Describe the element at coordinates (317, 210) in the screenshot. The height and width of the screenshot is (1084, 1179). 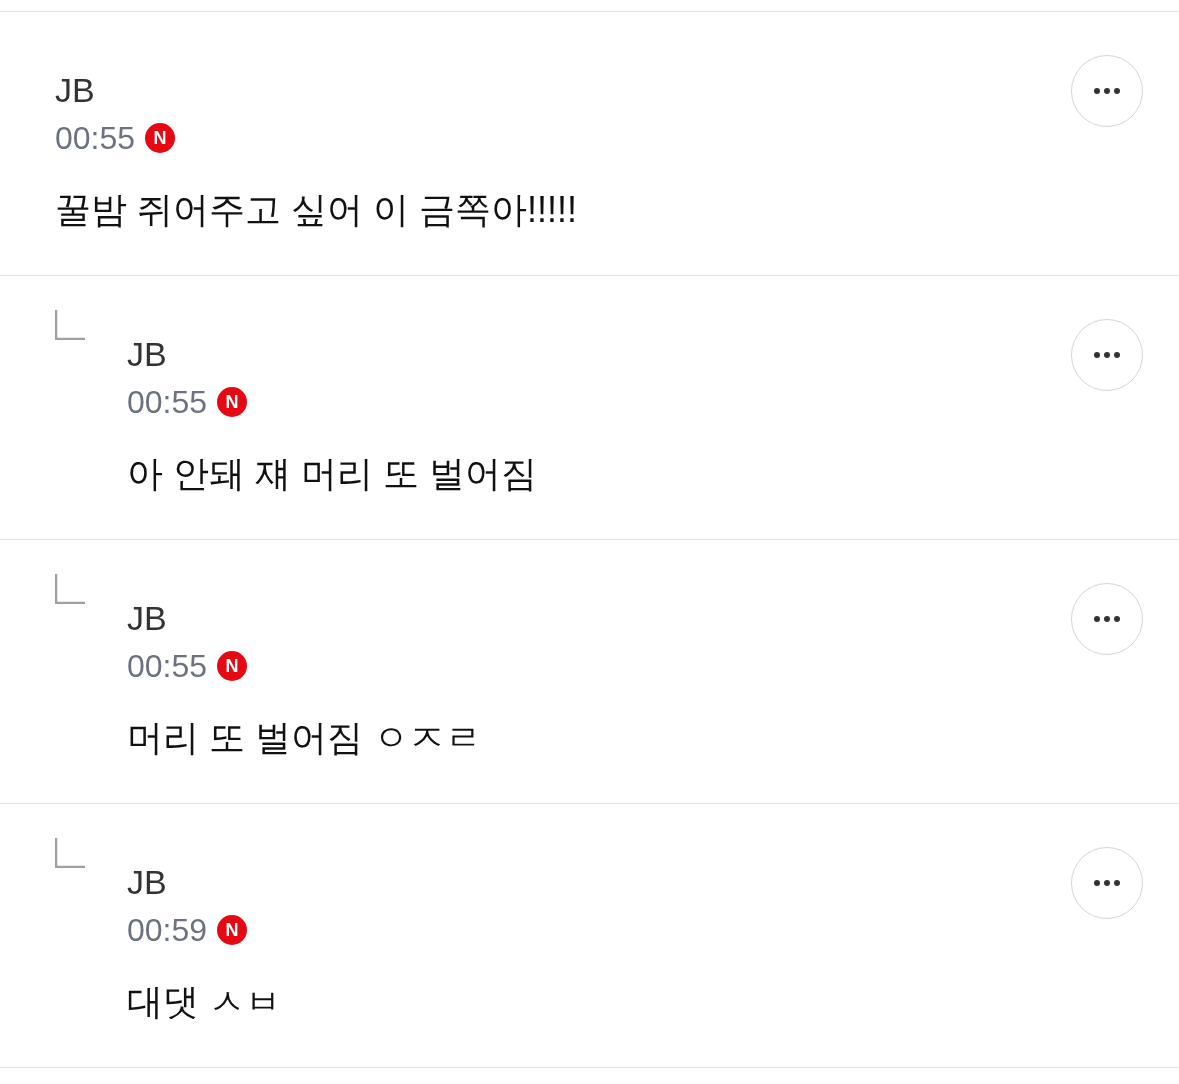
I see `comment-text: 꿀밤 쥐어주고 싶어 이 금쪽아!!!!!` at that location.